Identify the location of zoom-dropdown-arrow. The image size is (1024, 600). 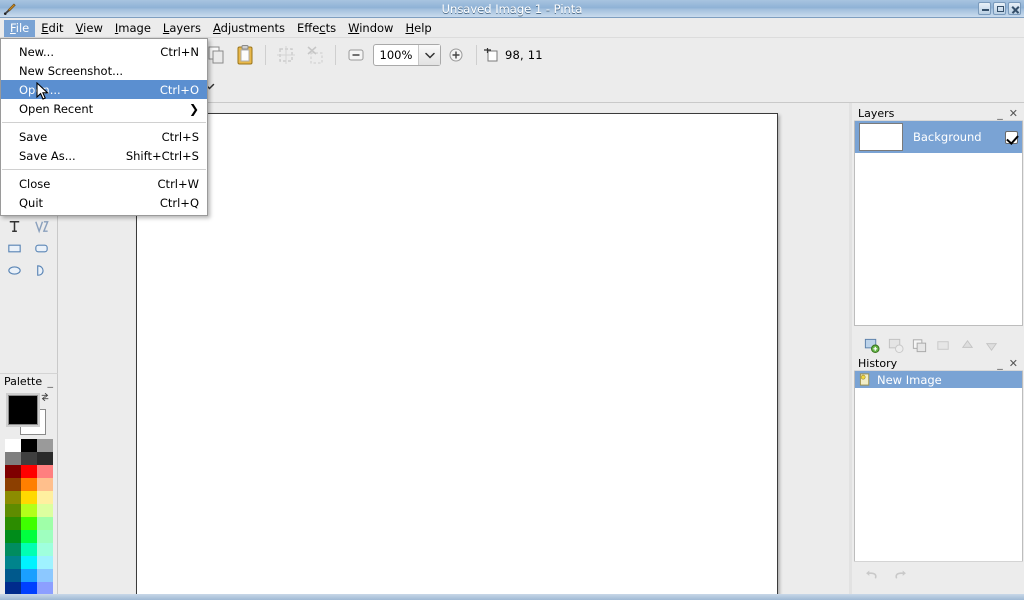
(429, 55).